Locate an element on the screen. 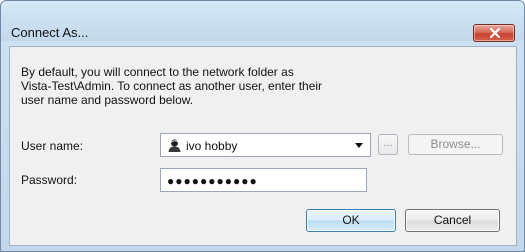 The height and width of the screenshot is (252, 525). password-field: ●●●●●●●●●●● is located at coordinates (263, 180).